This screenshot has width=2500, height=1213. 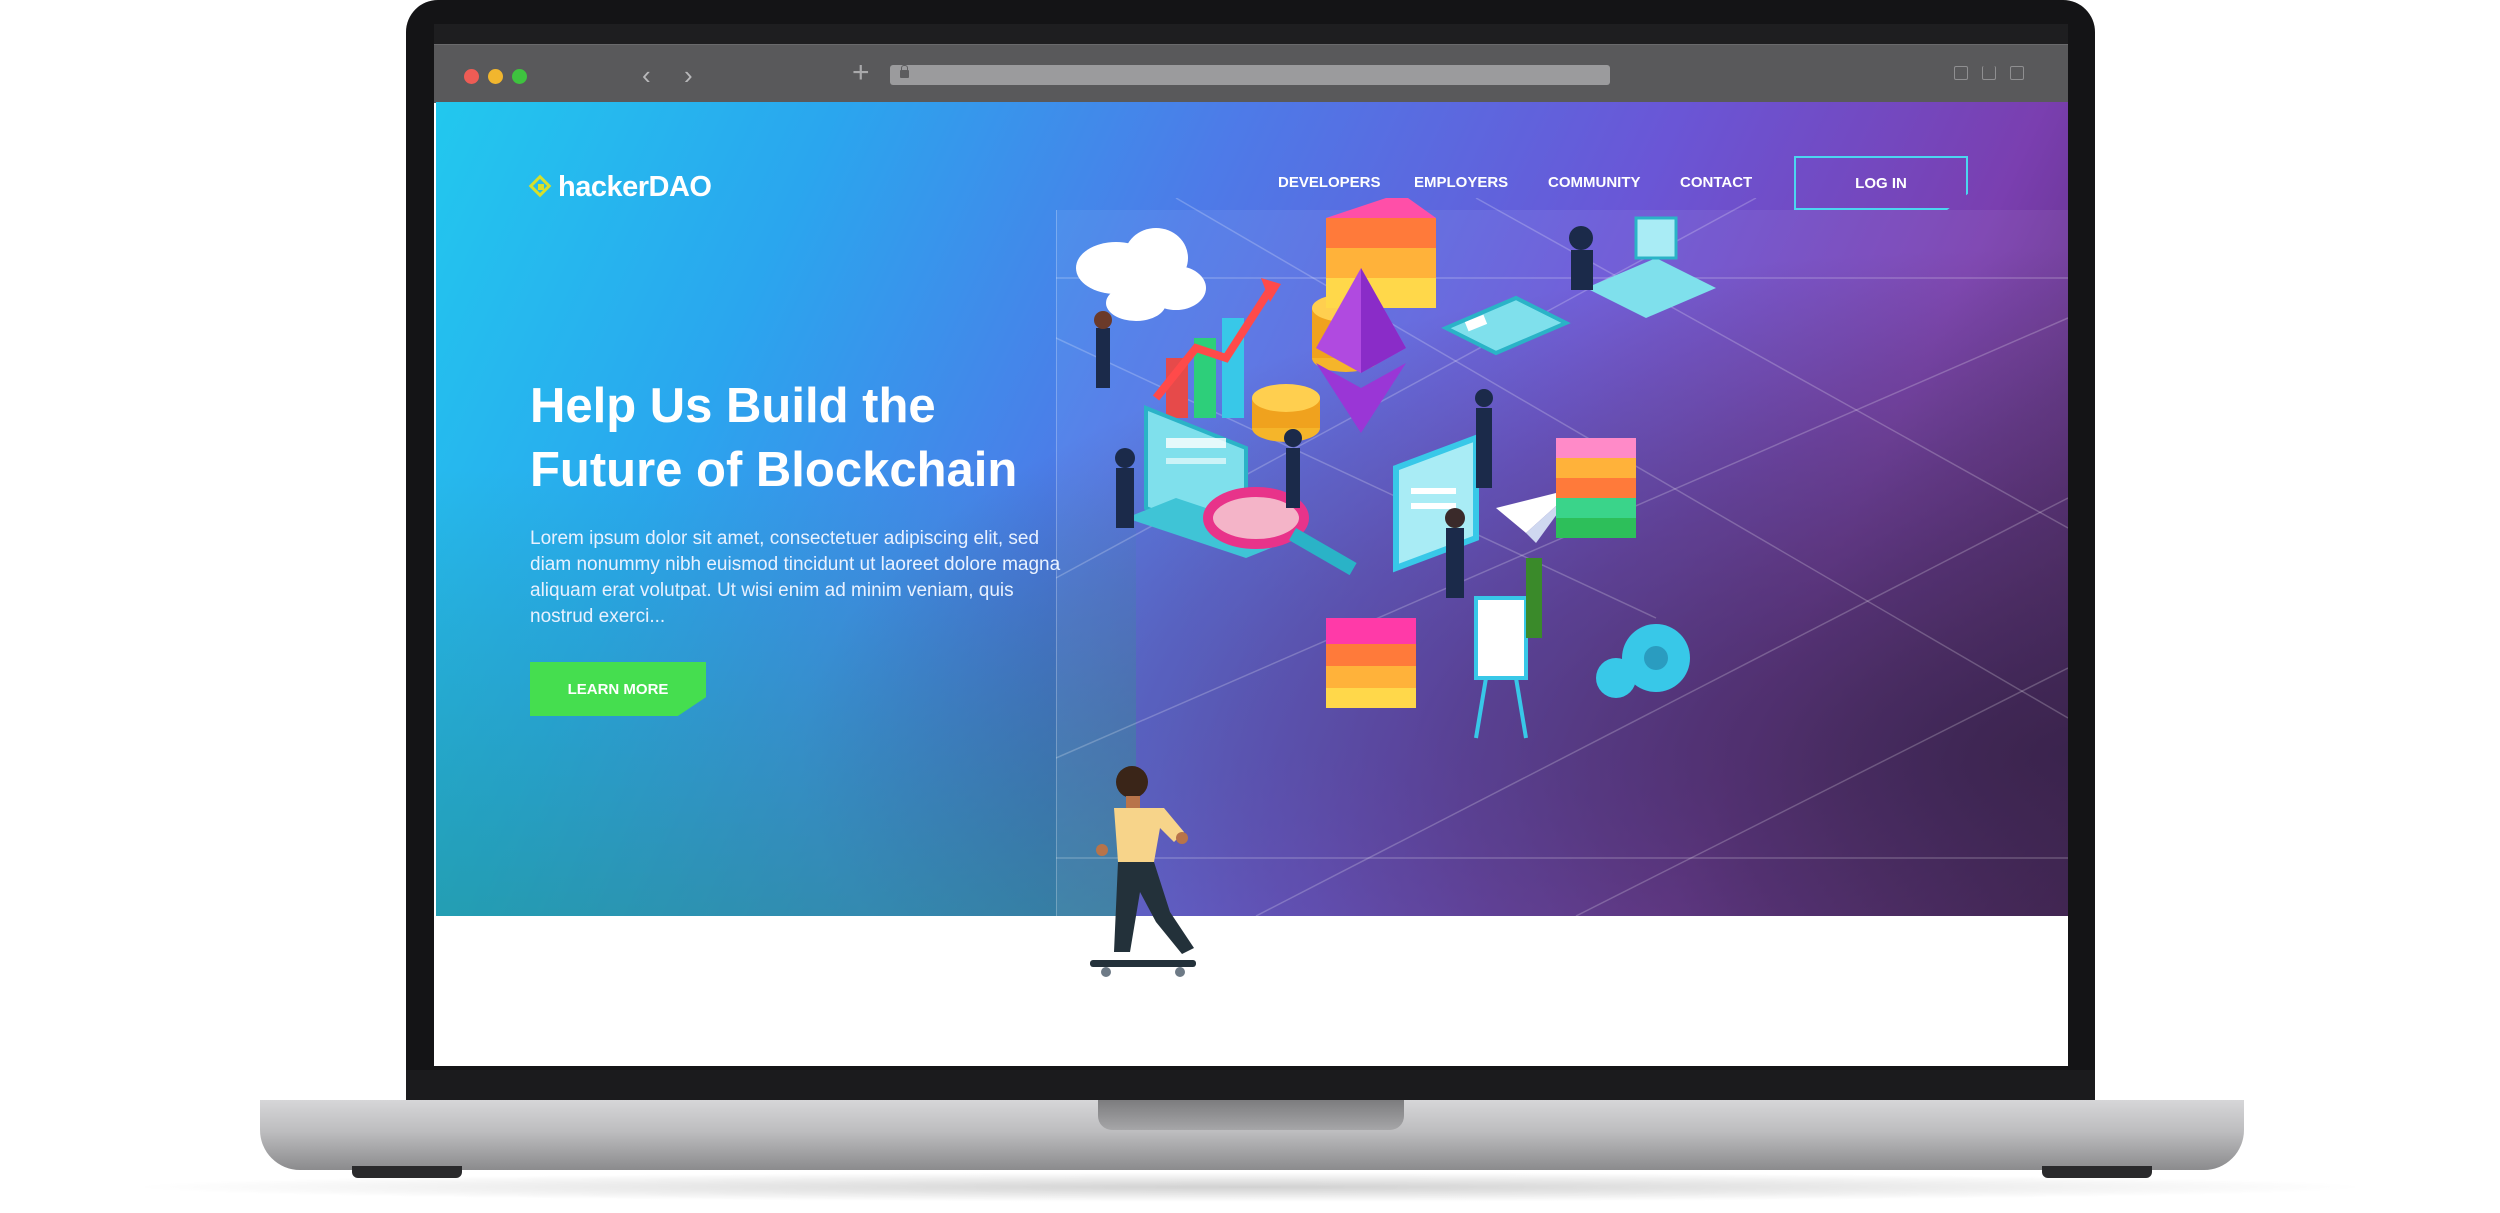 What do you see at coordinates (1143, 871) in the screenshot?
I see `skateboarder-illustration` at bounding box center [1143, 871].